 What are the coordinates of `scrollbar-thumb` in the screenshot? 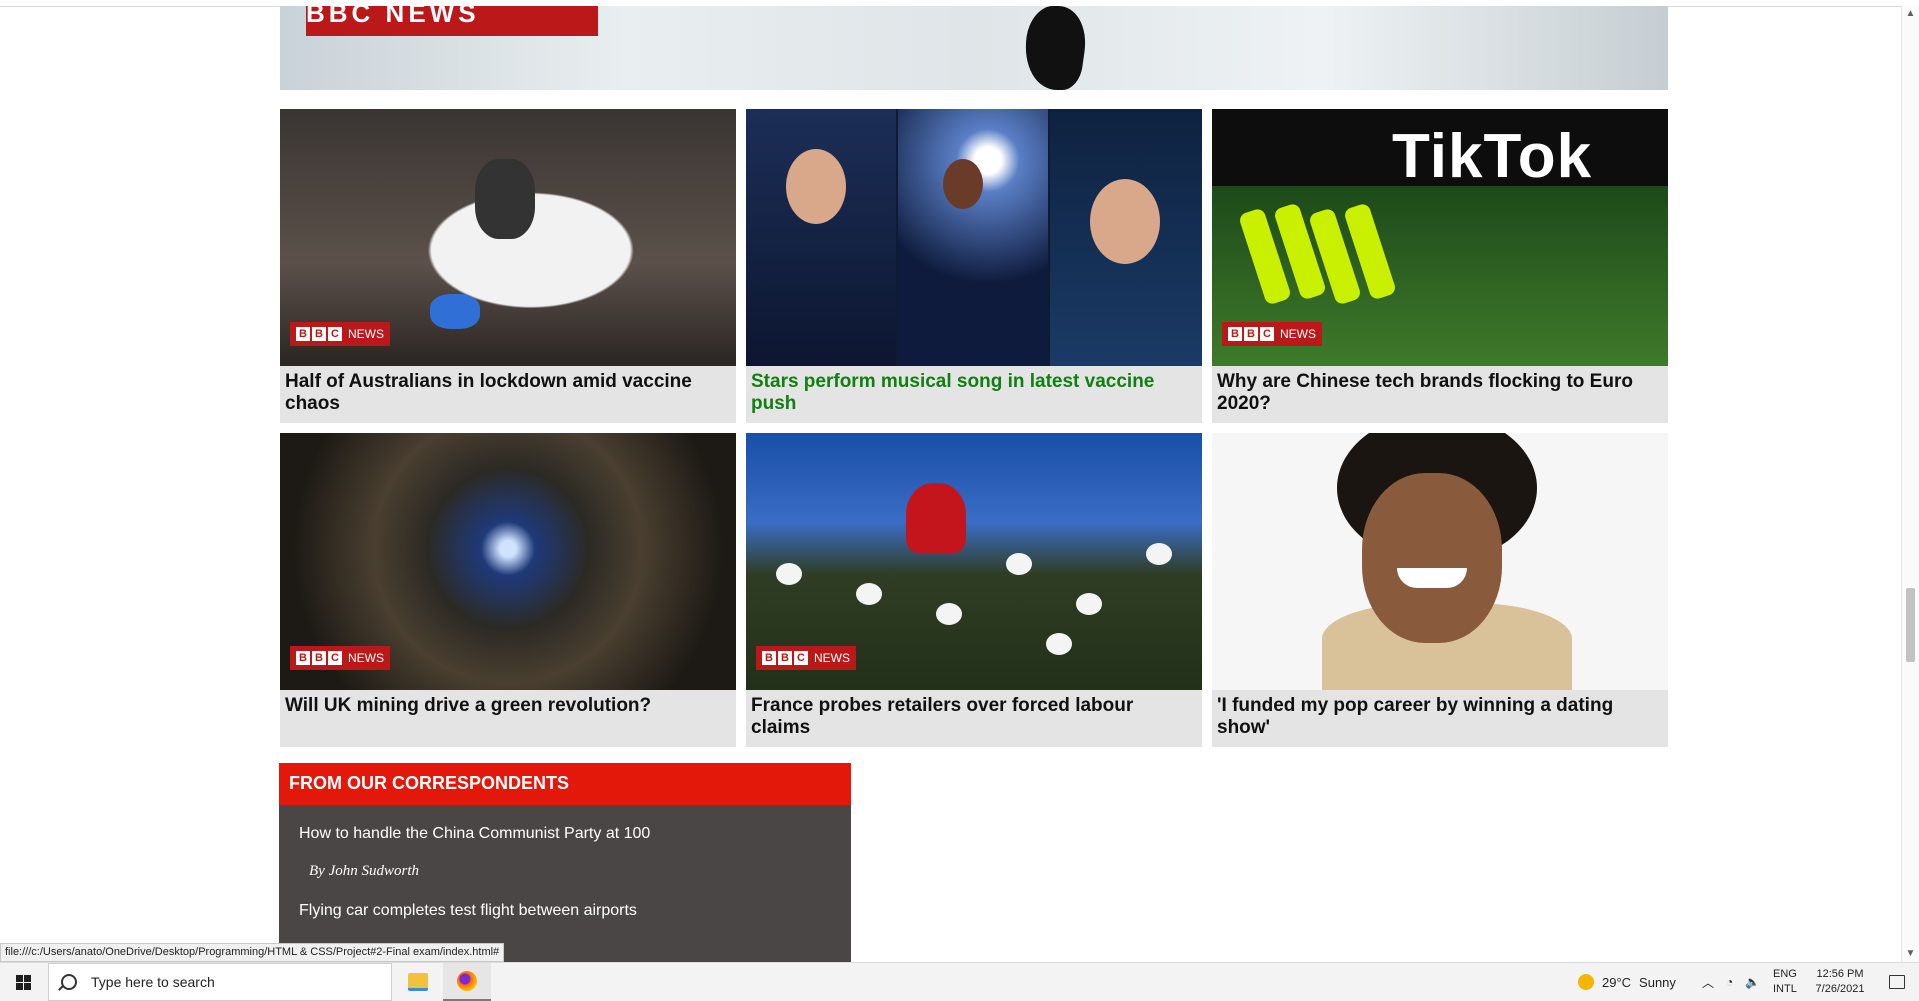 It's located at (1910, 625).